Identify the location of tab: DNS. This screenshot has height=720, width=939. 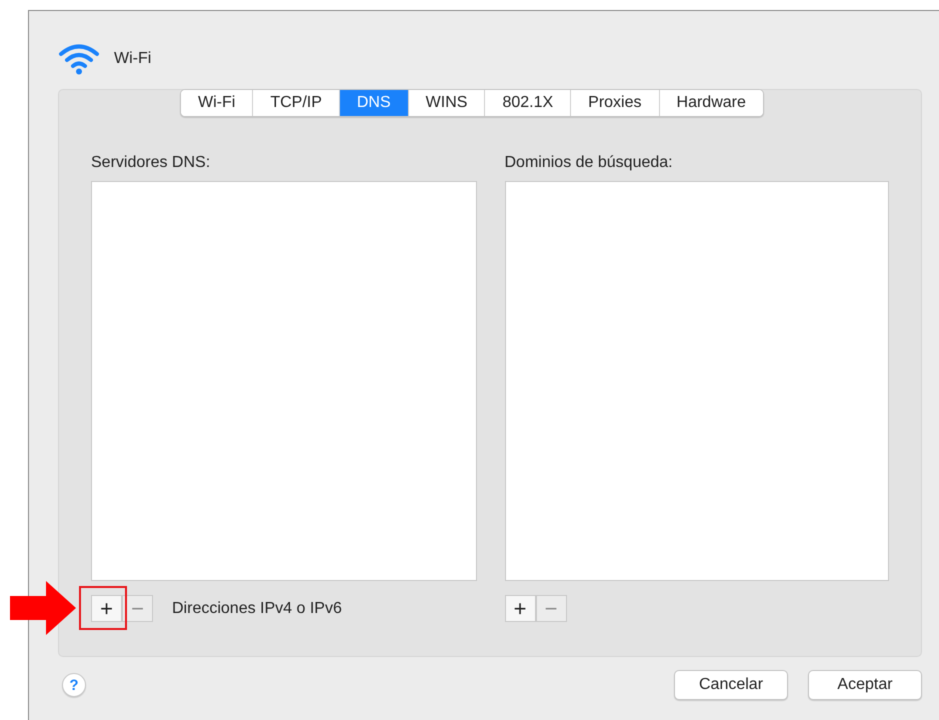
(373, 103).